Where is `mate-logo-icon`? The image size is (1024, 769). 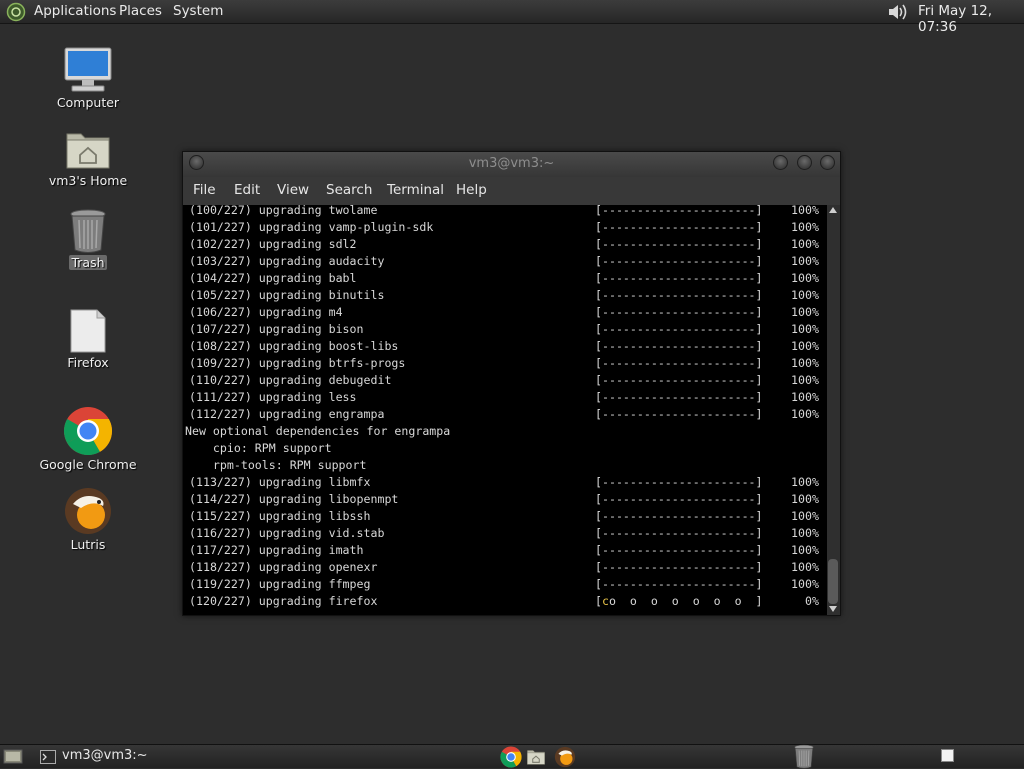
mate-logo-icon is located at coordinates (16, 12).